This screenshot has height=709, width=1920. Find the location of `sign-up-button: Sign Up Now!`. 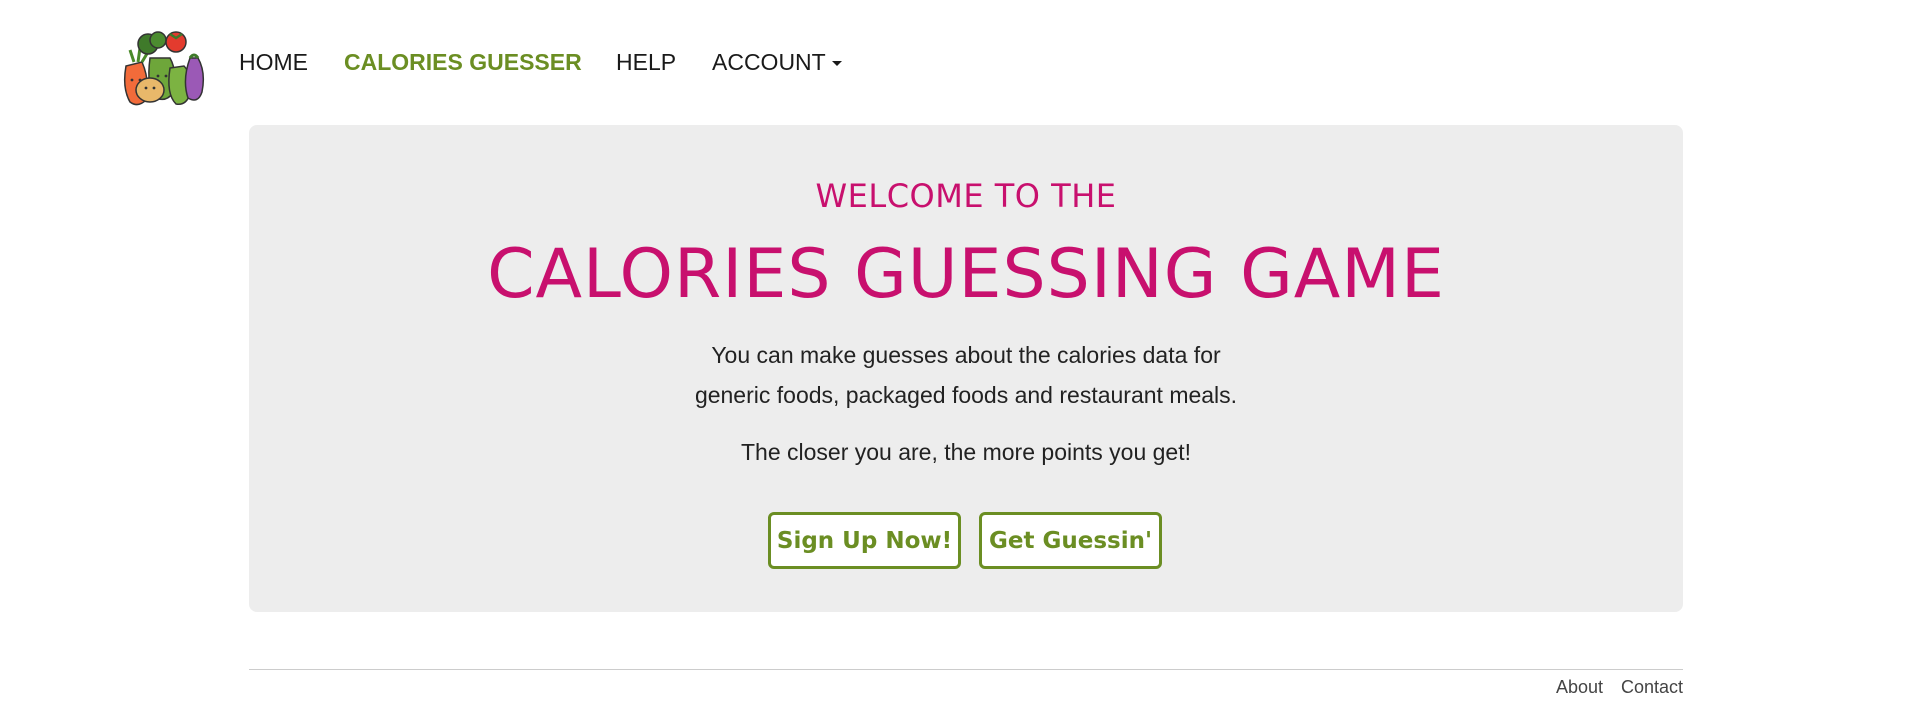

sign-up-button: Sign Up Now! is located at coordinates (864, 540).